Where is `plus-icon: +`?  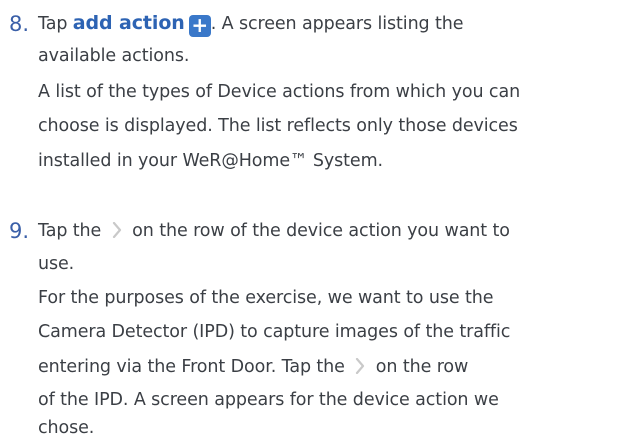
plus-icon: + is located at coordinates (199, 25).